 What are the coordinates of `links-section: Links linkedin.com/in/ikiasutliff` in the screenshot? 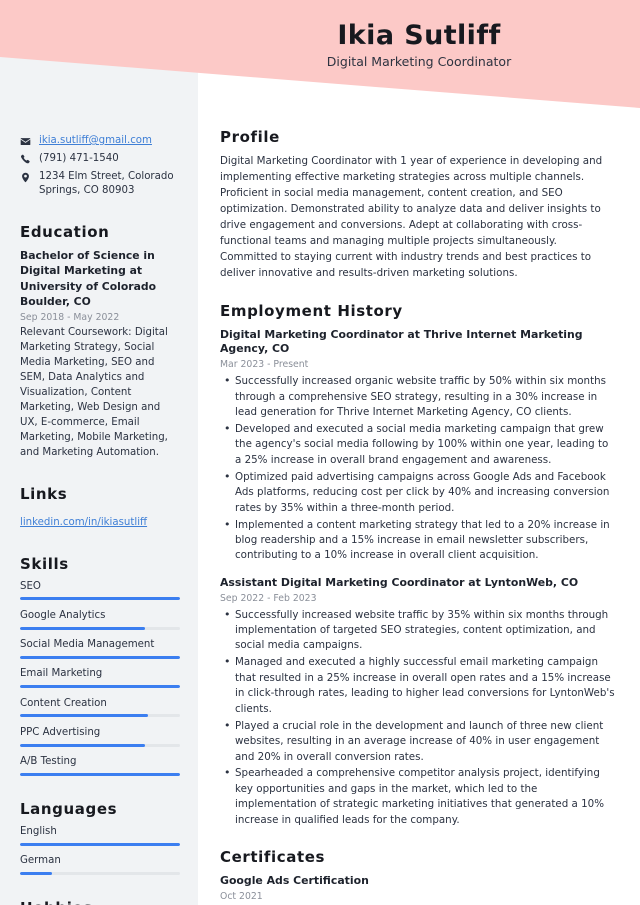 It's located at (100, 507).